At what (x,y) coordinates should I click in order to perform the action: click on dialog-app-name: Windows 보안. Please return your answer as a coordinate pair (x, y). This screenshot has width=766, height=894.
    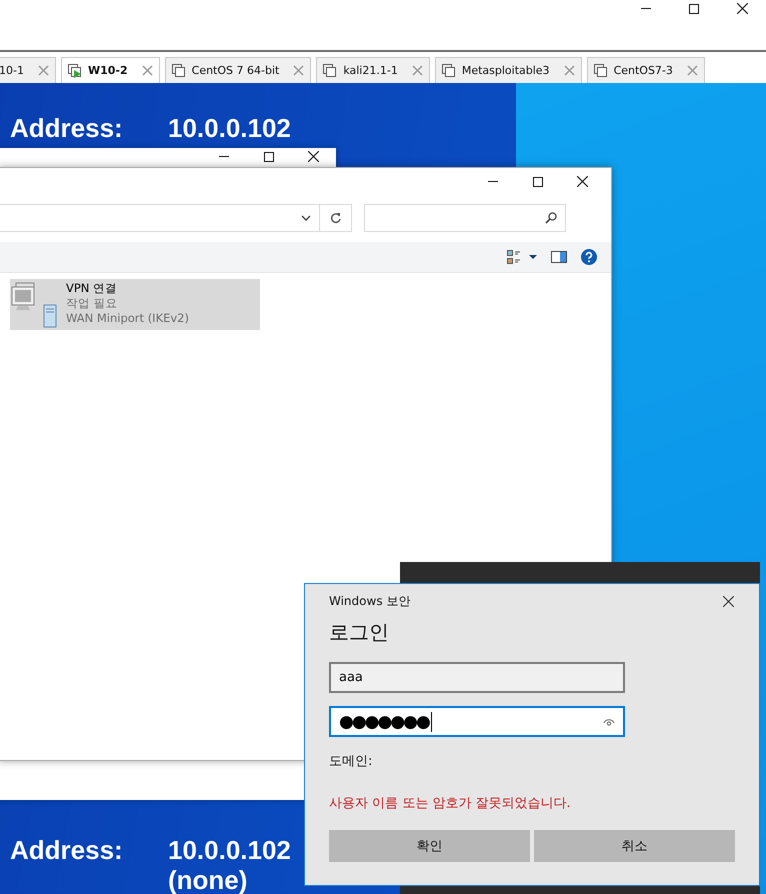
    Looking at the image, I should click on (369, 601).